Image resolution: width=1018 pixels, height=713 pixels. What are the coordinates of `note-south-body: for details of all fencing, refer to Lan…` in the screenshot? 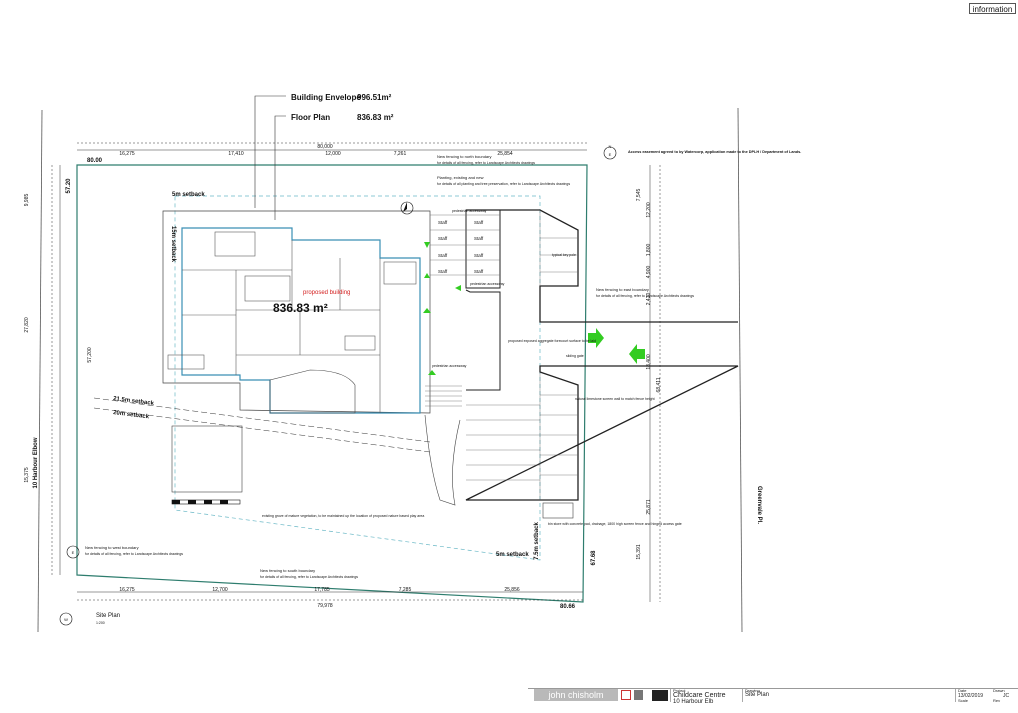 It's located at (309, 577).